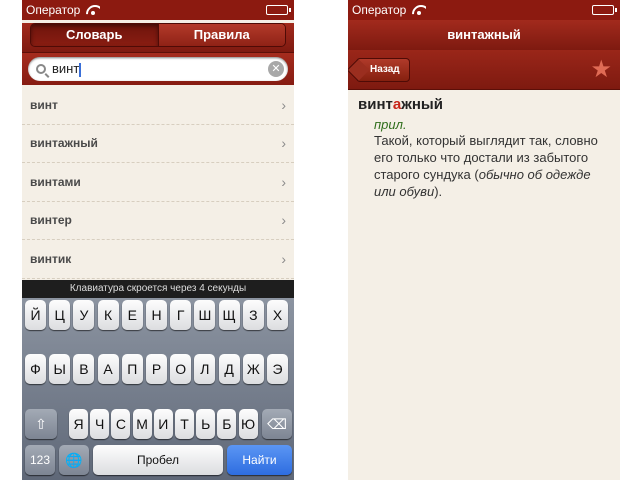 Image resolution: width=640 pixels, height=480 pixels. What do you see at coordinates (397, 104) in the screenshot?
I see `stressed-vowel: а` at bounding box center [397, 104].